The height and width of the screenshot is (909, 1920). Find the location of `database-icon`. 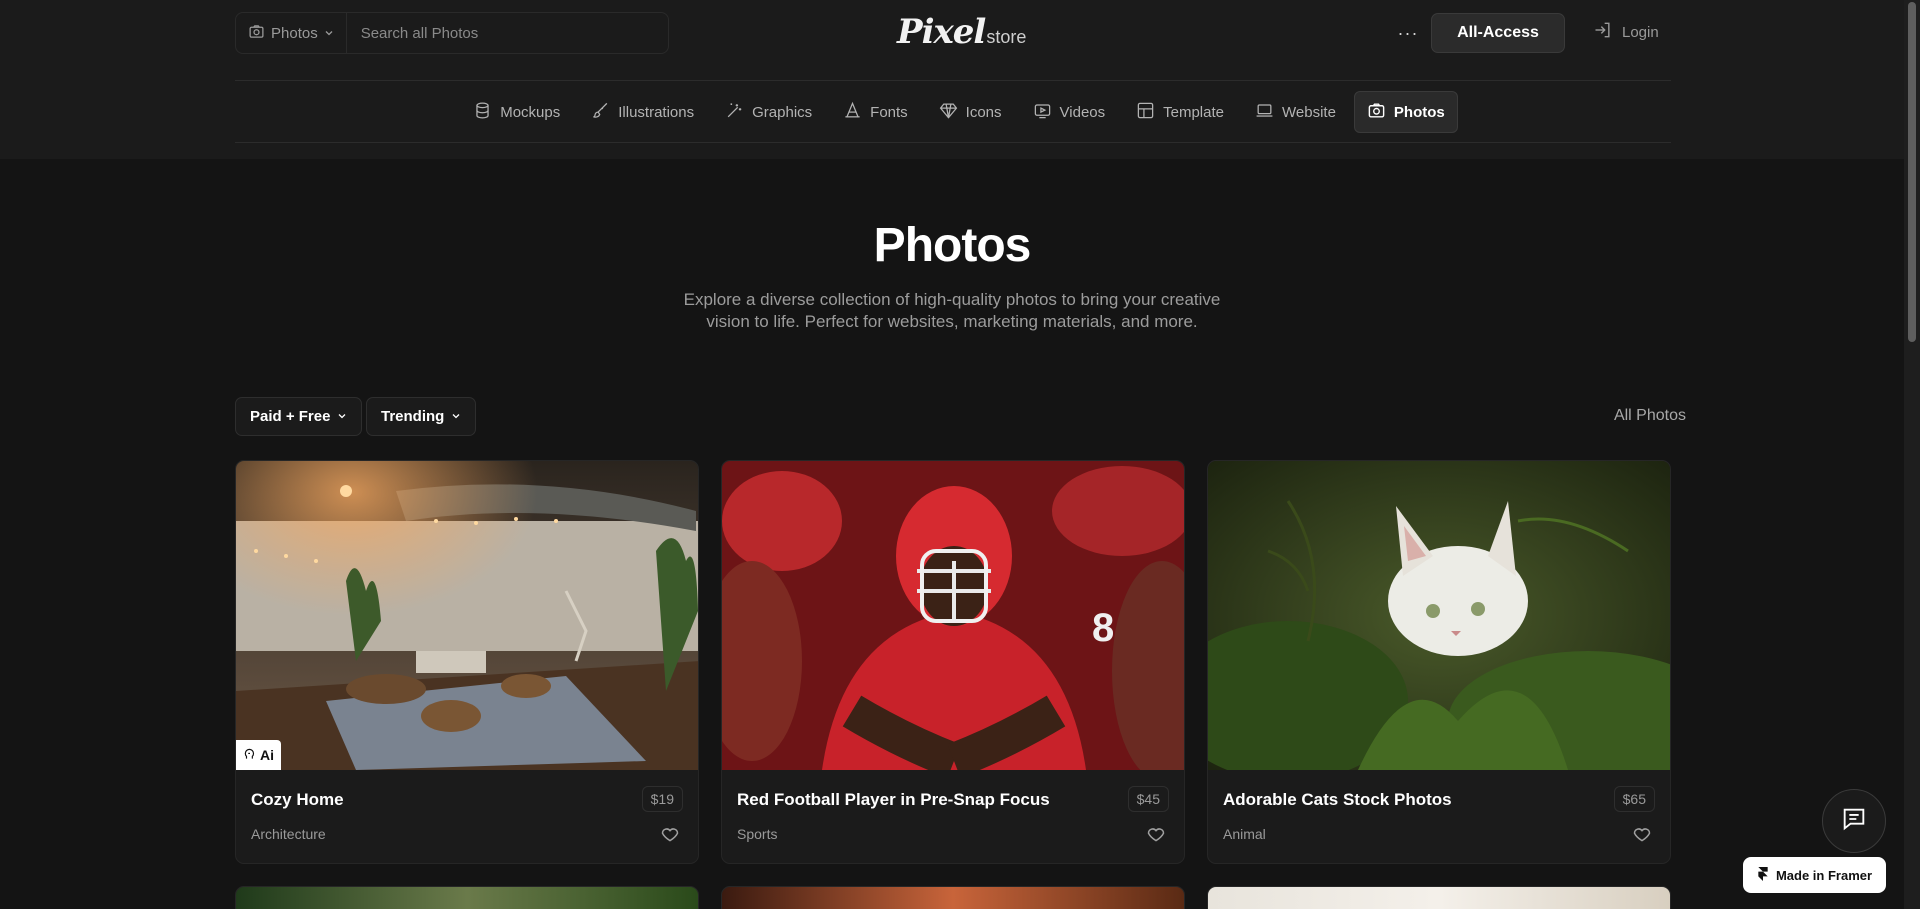

database-icon is located at coordinates (482, 112).